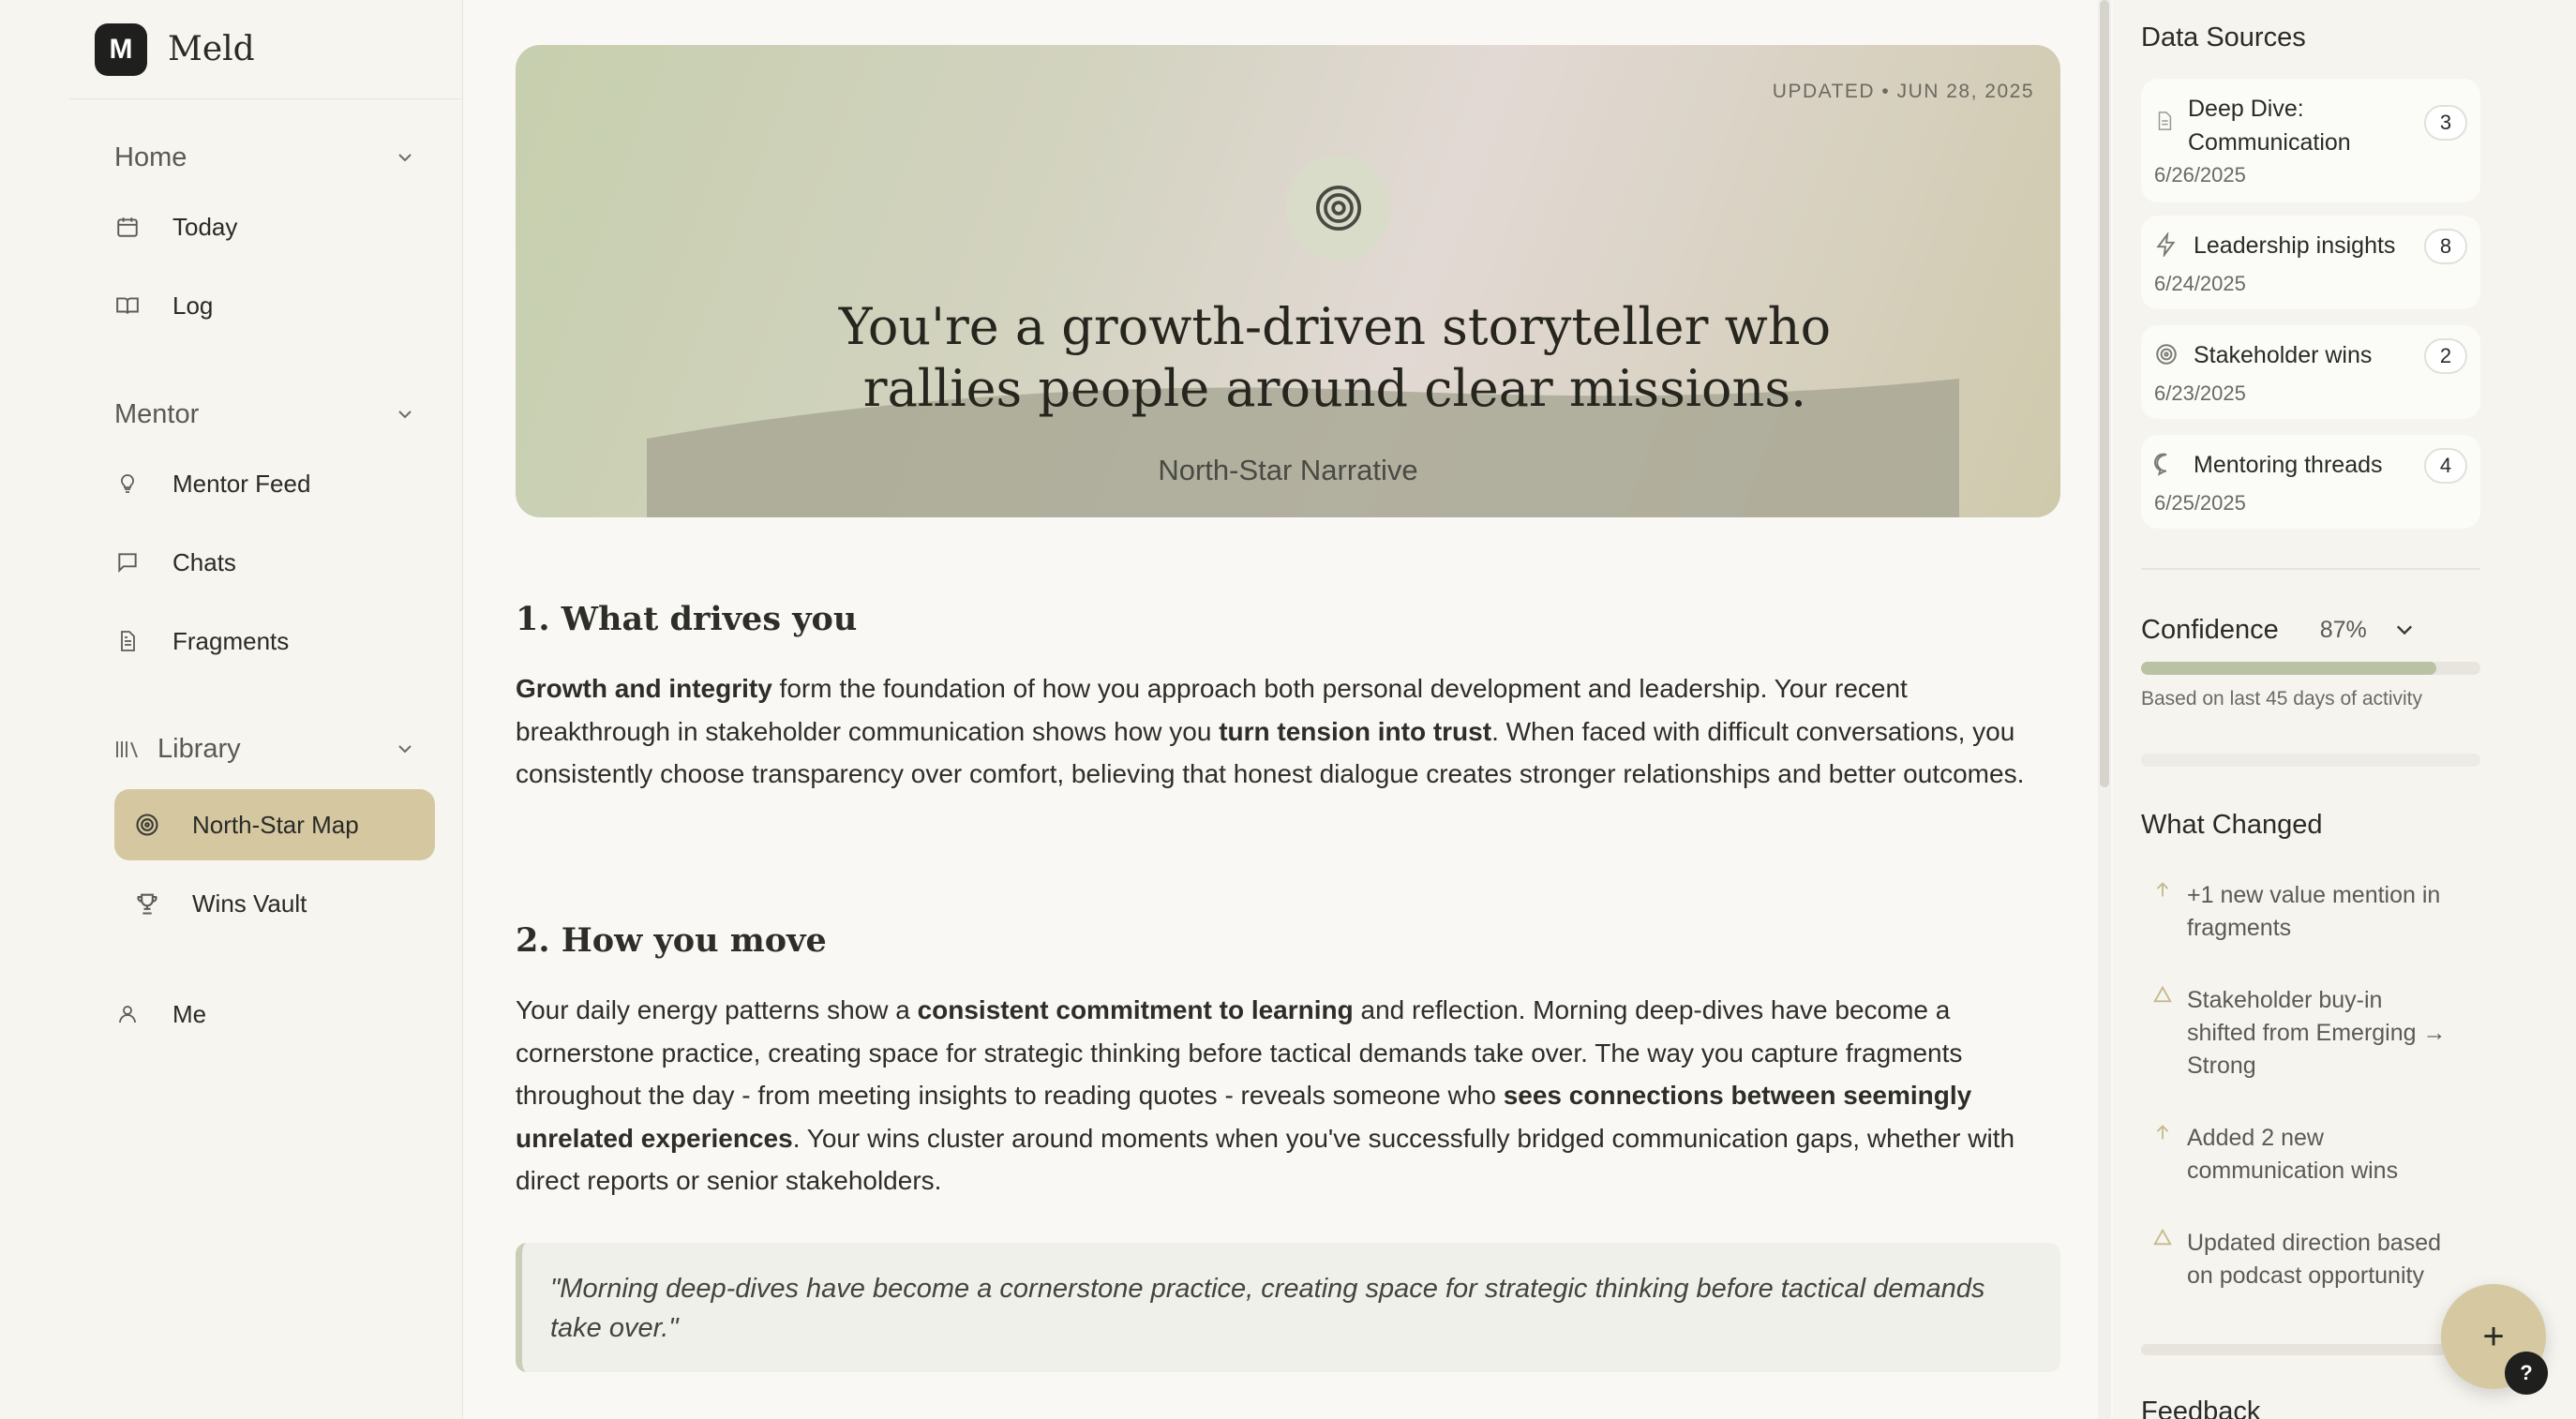 The height and width of the screenshot is (1419, 2576). Describe the element at coordinates (121, 49) in the screenshot. I see `app-logo: M` at that location.